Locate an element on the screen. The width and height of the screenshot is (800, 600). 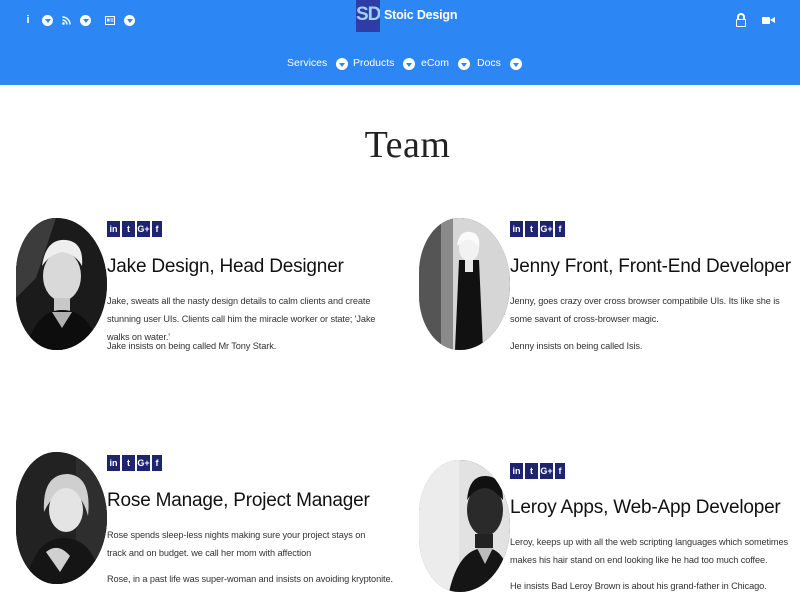
nav-item-docs: Docs is located at coordinates (499, 63).